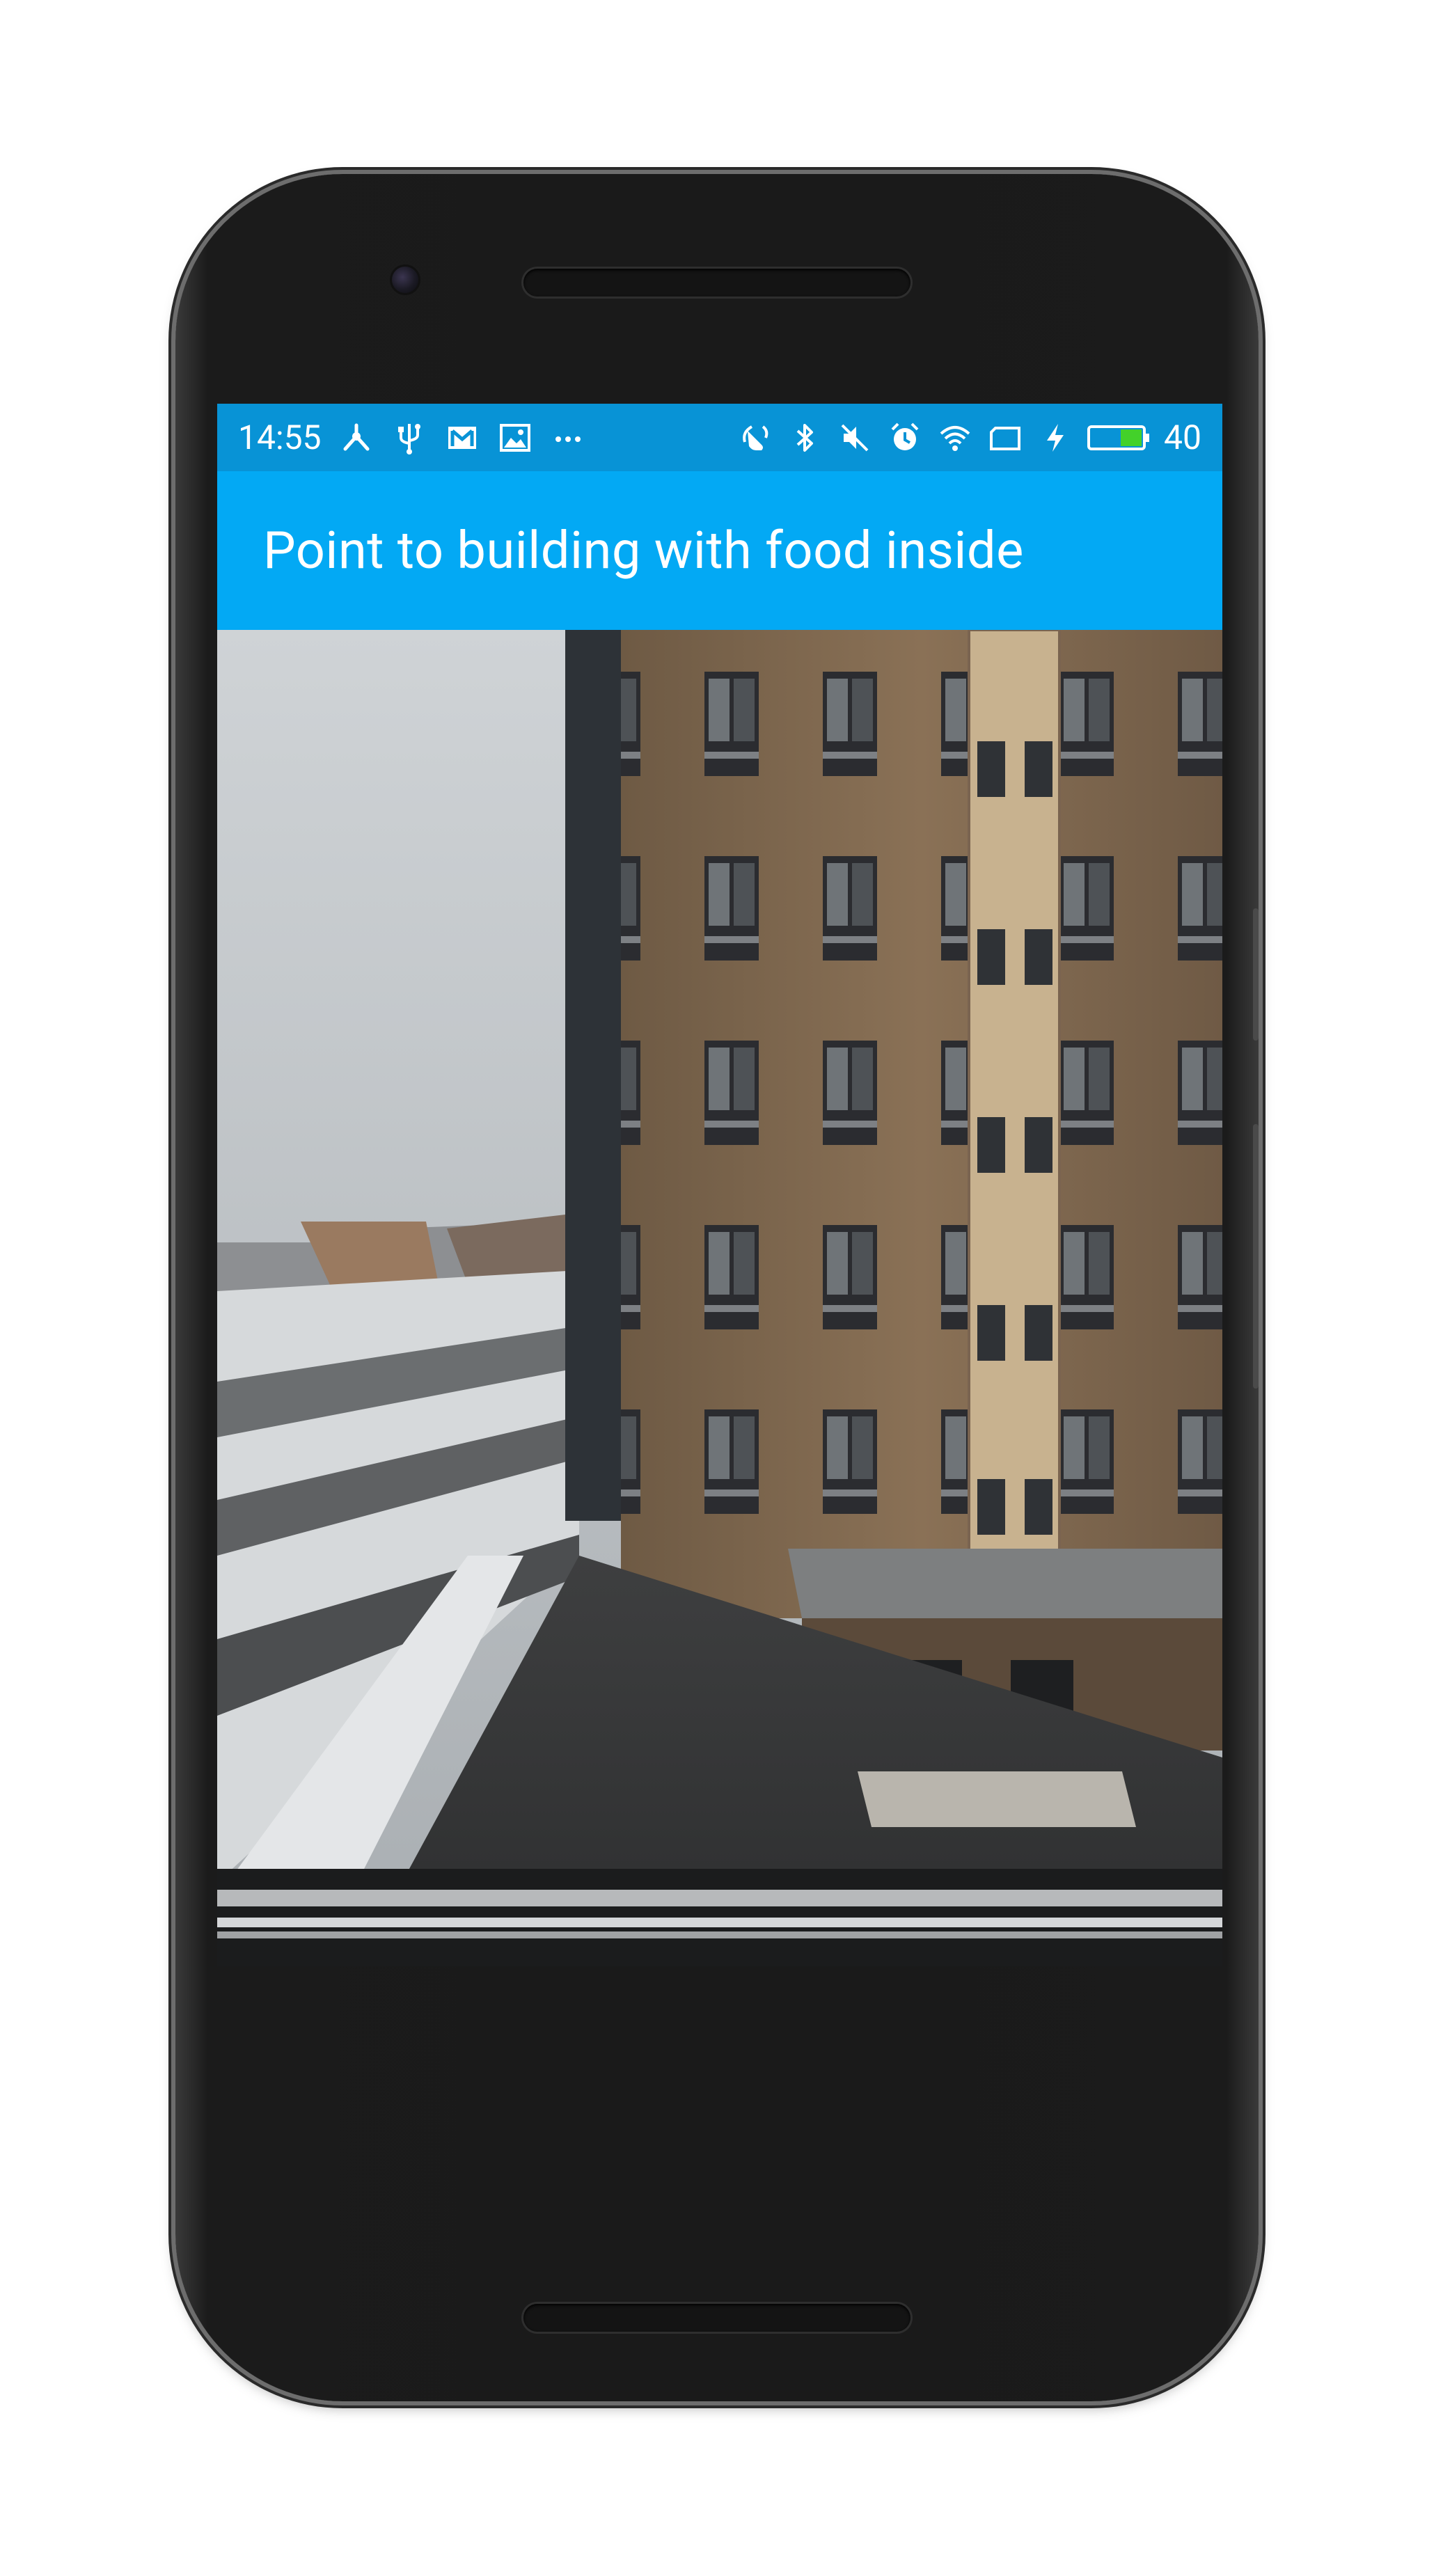 The height and width of the screenshot is (2576, 1443). What do you see at coordinates (356, 438) in the screenshot?
I see `graph-icon` at bounding box center [356, 438].